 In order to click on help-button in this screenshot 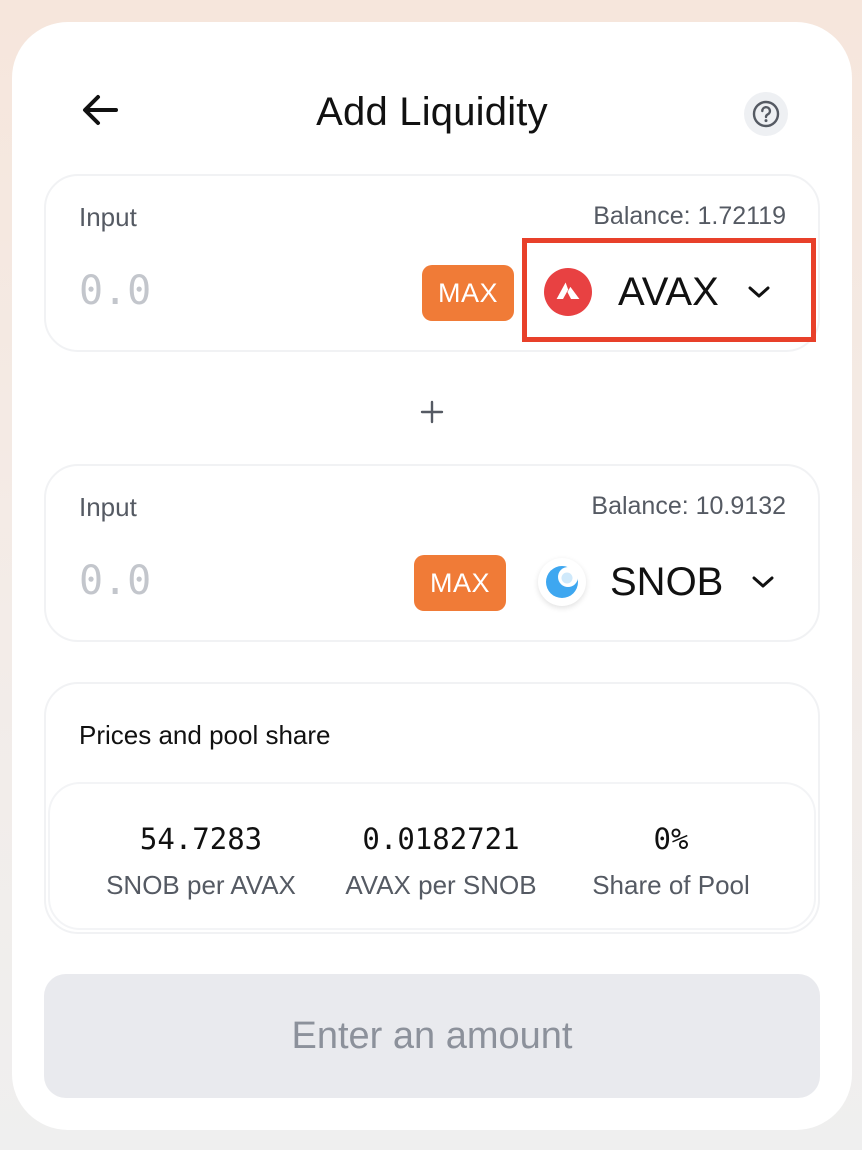, I will do `click(766, 114)`.